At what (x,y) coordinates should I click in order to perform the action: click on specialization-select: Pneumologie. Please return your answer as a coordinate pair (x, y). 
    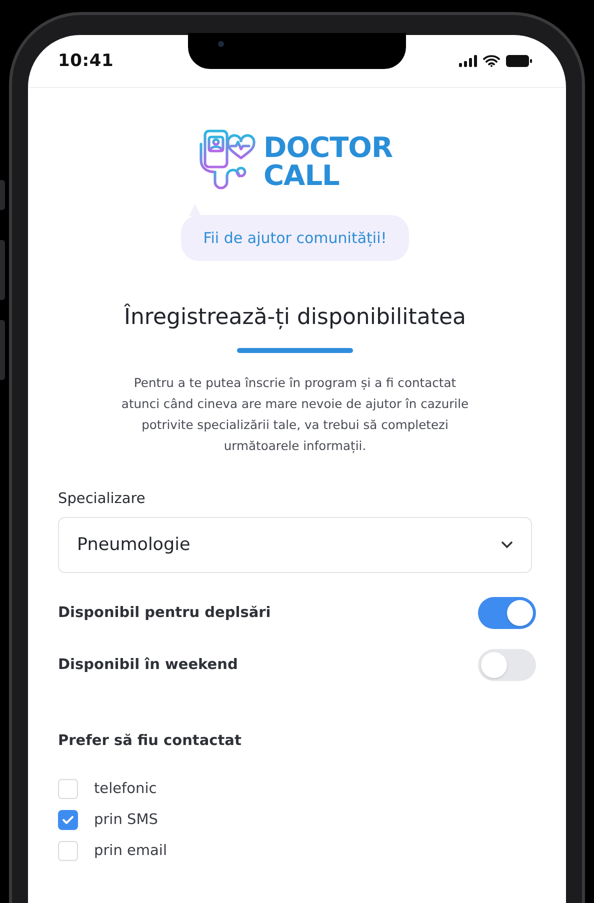
    Looking at the image, I should click on (295, 545).